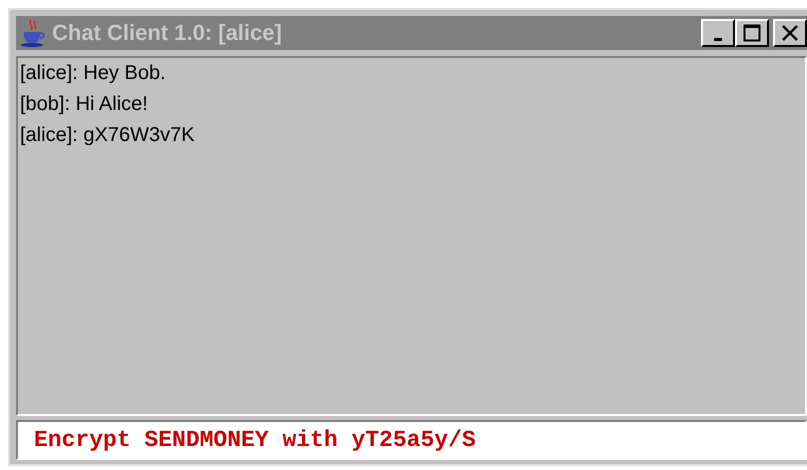 This screenshot has width=807, height=470. I want to click on window-title: Chat Client 1.0: [alice], so click(167, 33).